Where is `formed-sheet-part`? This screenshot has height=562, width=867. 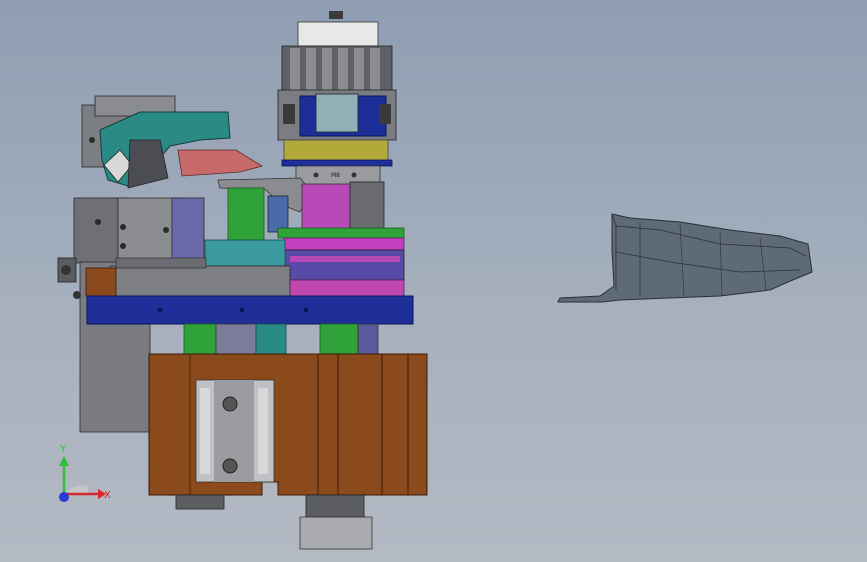
formed-sheet-part is located at coordinates (685, 258).